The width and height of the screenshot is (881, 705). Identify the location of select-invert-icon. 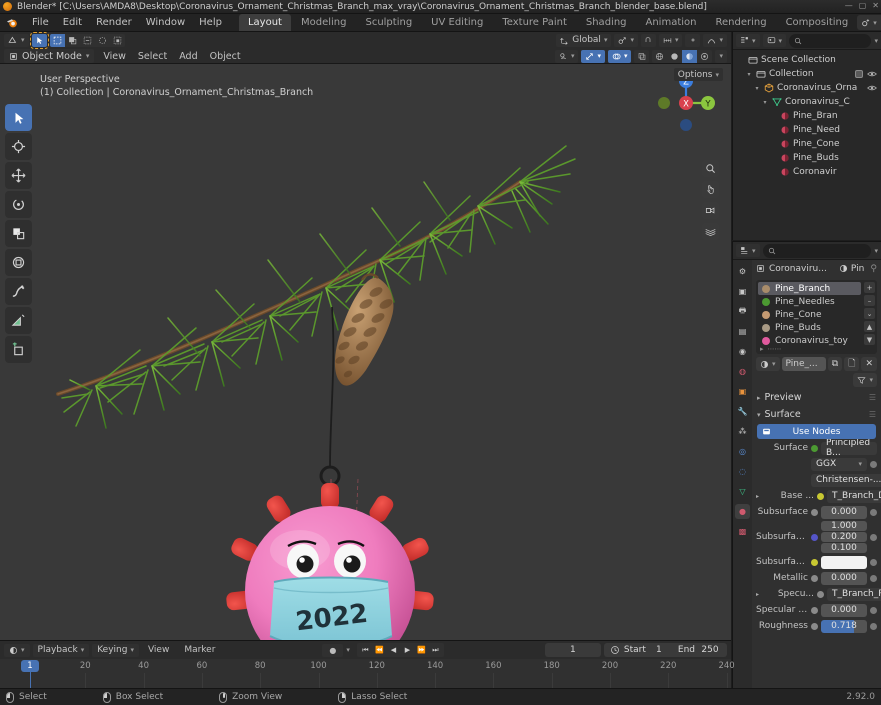
(102, 40).